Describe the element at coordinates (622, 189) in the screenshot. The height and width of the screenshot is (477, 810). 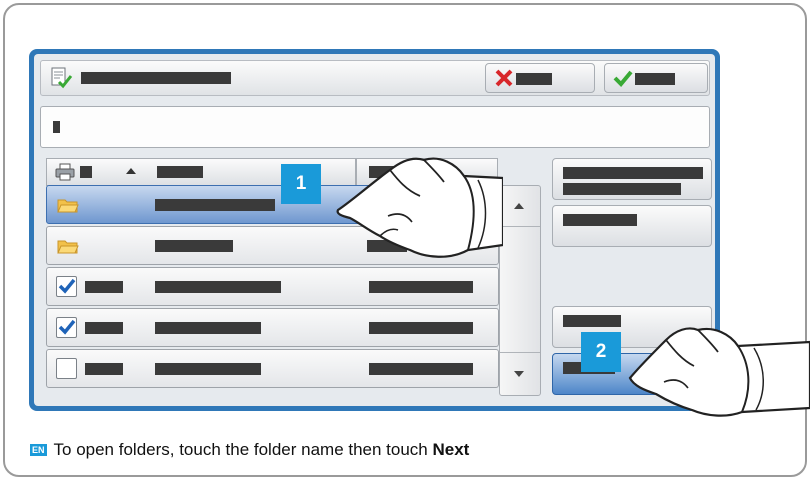
I see `side-button-1-line2` at that location.